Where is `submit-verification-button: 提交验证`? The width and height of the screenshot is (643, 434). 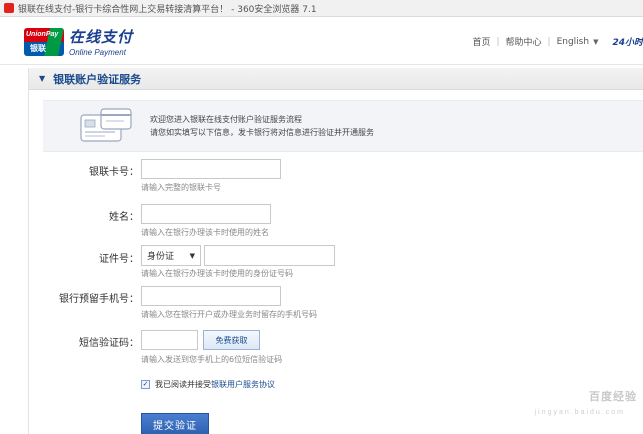 submit-verification-button: 提交验证 is located at coordinates (175, 423).